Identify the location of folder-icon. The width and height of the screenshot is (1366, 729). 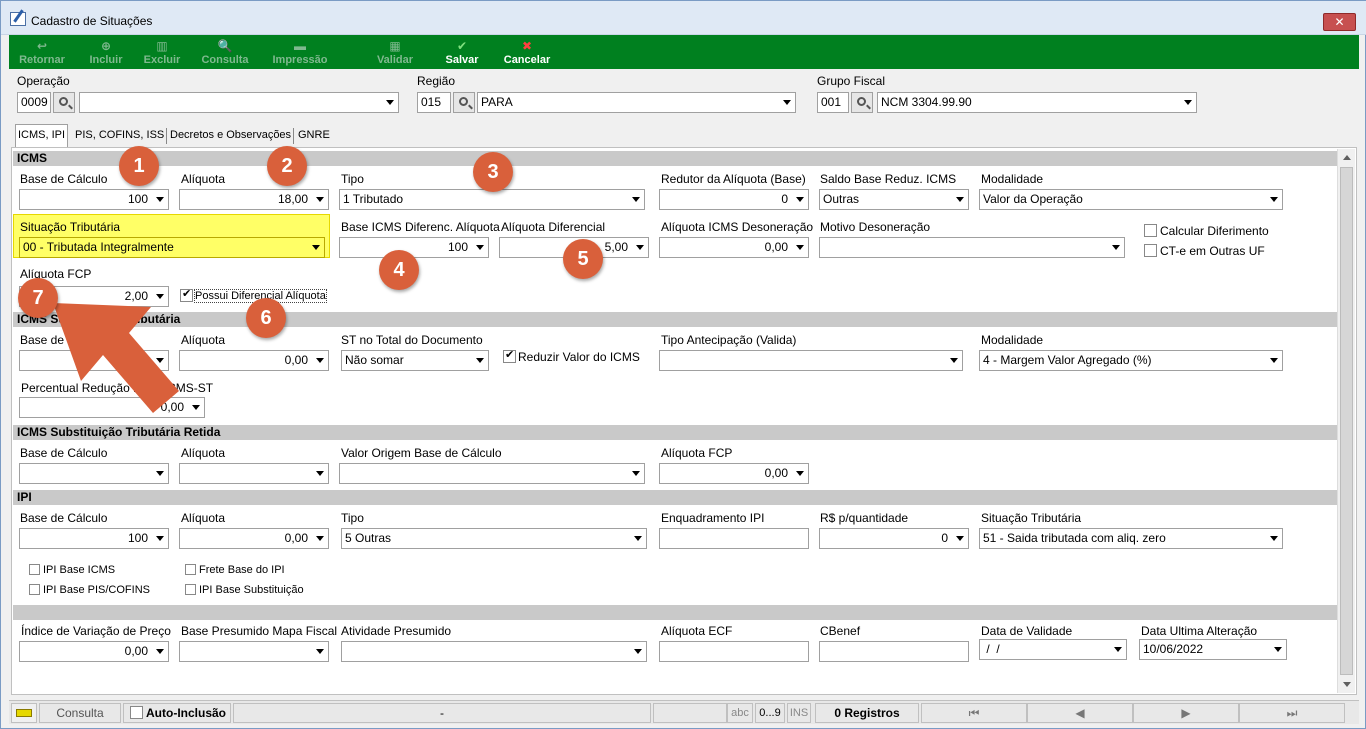
(24, 713).